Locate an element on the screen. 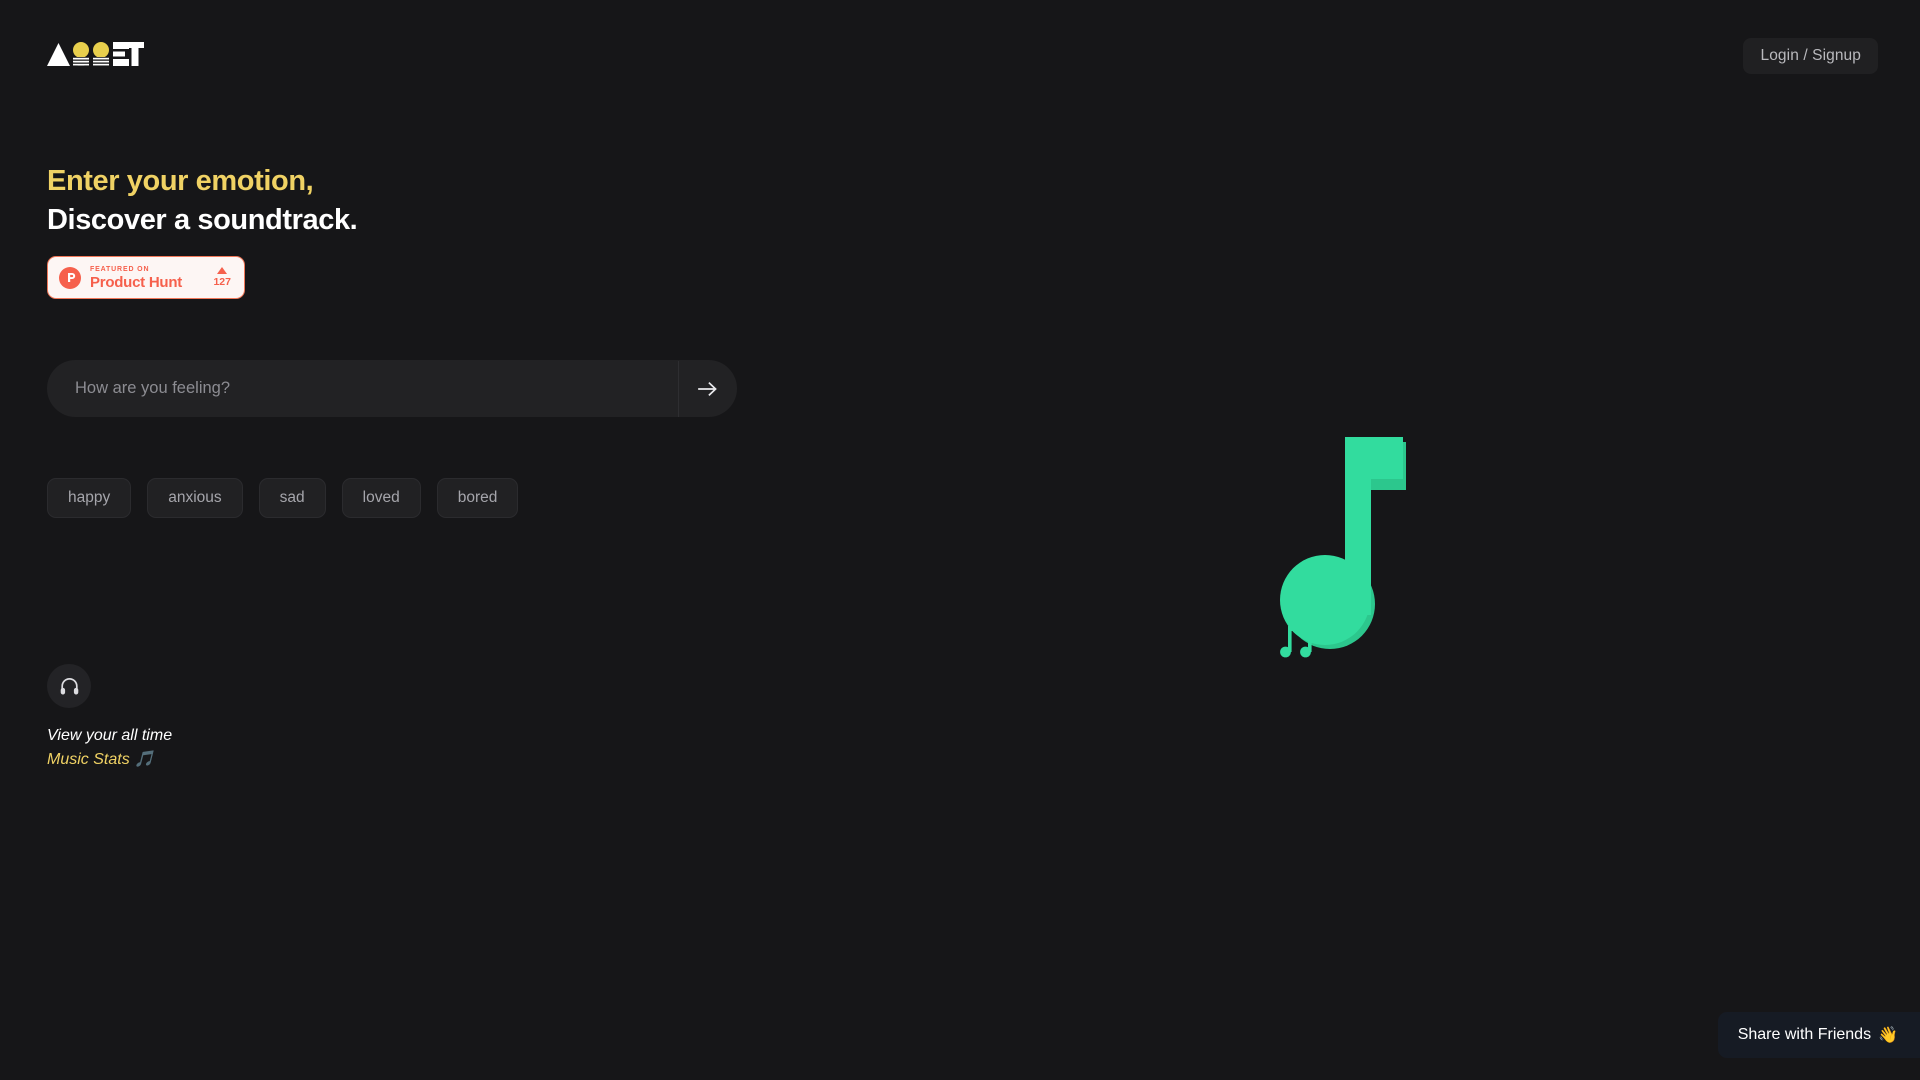 Image resolution: width=1920 pixels, height=1080 pixels. product-hunt-text: FEATURED ON Product Hunt is located at coordinates (147, 278).